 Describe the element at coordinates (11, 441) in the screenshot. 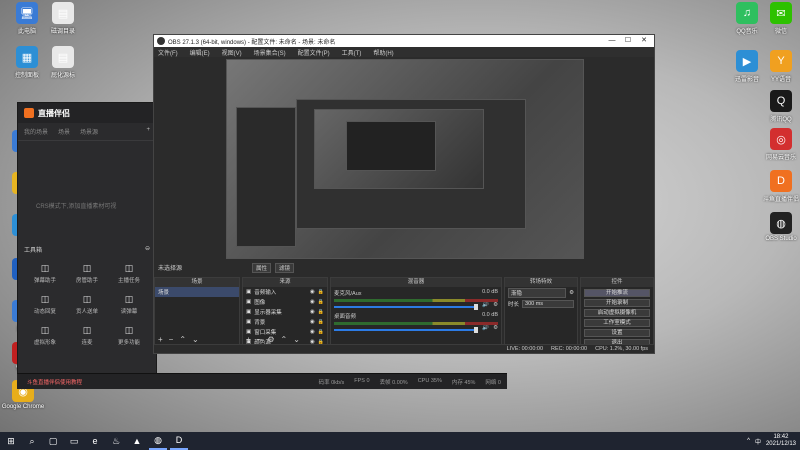

I see `windows-icon: ⊞` at that location.